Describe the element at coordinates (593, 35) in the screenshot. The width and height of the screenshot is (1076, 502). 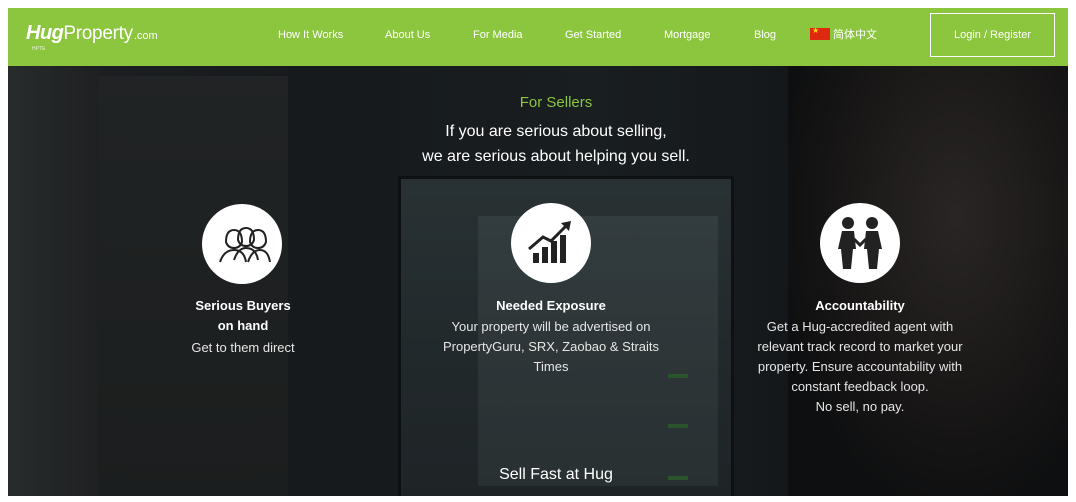
I see `nav-get-started: Get Started` at that location.